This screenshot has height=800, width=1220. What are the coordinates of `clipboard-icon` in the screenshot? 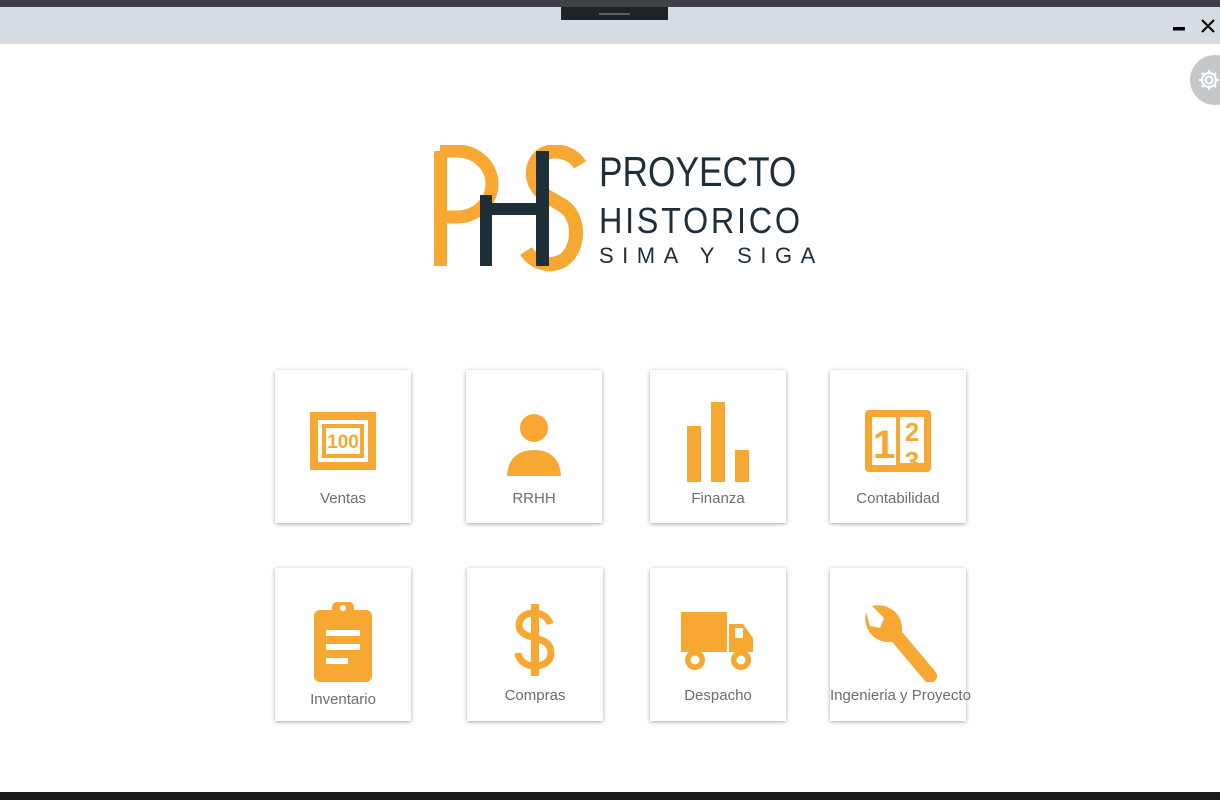 It's located at (343, 642).